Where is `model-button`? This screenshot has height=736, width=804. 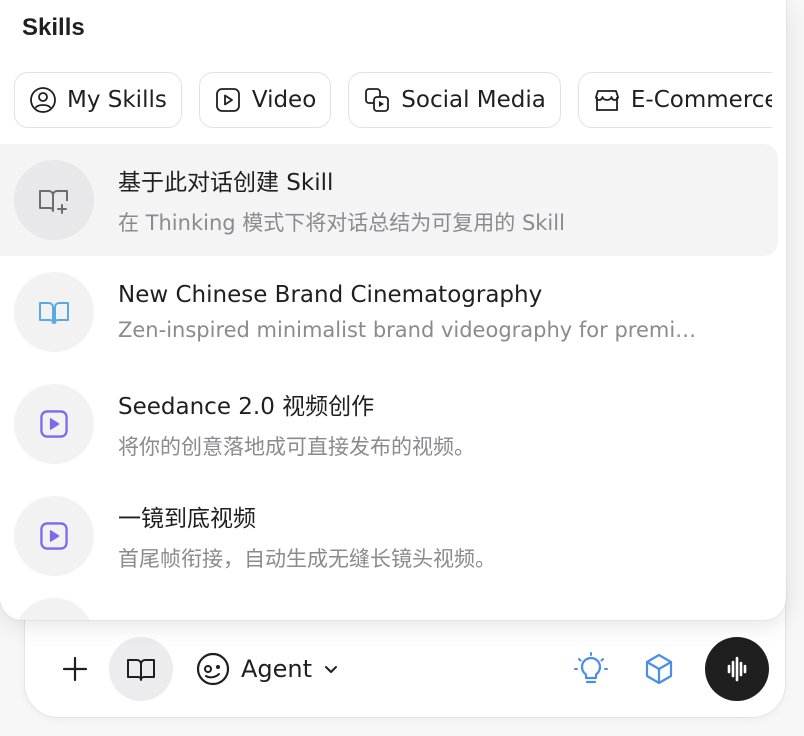
model-button is located at coordinates (659, 669).